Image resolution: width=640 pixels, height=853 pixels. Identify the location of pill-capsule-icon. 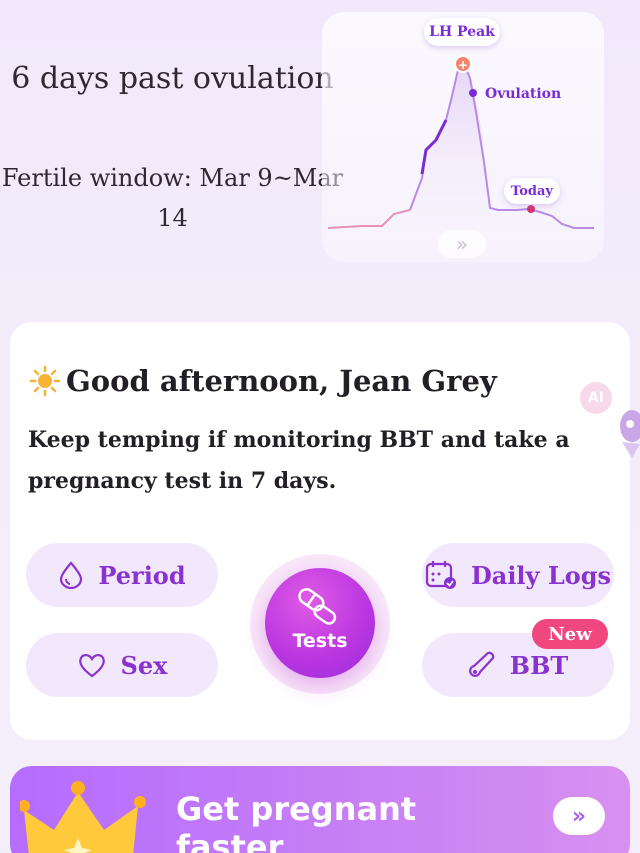
(317, 606).